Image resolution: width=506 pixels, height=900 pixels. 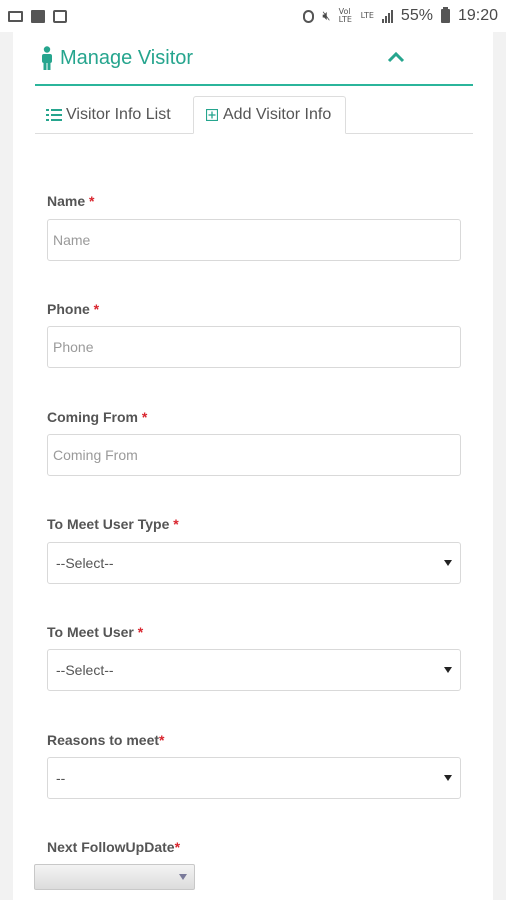 I want to click on to-meet-user-label-text: To Meet User, so click(x=90, y=632).